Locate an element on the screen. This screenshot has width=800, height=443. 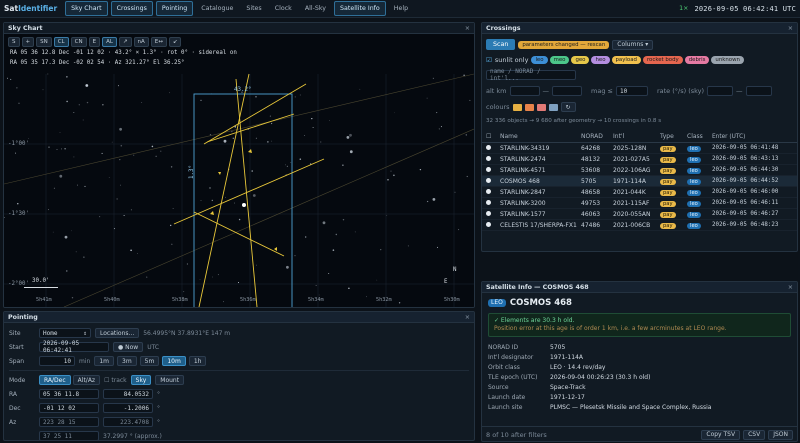
sky-tool-button: + is located at coordinates (28, 42).